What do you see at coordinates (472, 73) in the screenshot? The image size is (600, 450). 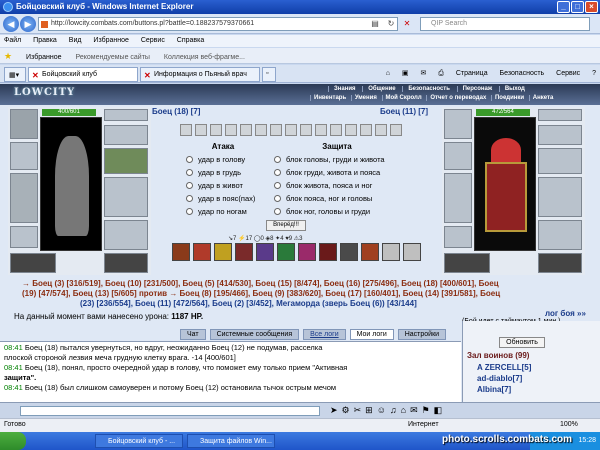 I see `page-menu: Страница` at bounding box center [472, 73].